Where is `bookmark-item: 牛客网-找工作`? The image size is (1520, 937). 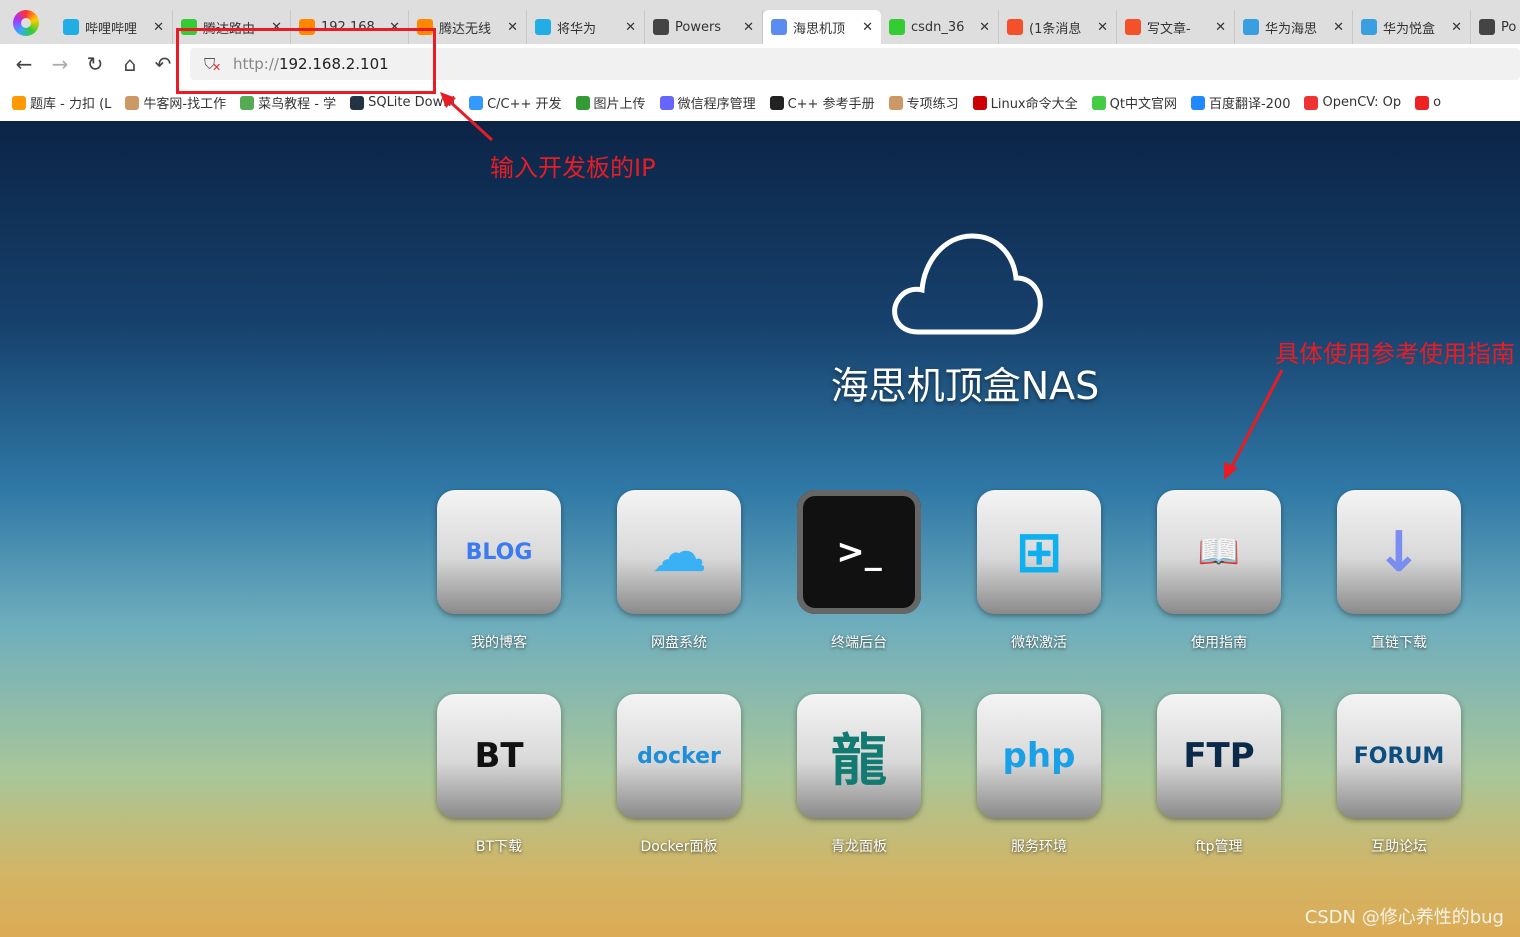
bookmark-item: 牛客网-找工作 is located at coordinates (175, 102).